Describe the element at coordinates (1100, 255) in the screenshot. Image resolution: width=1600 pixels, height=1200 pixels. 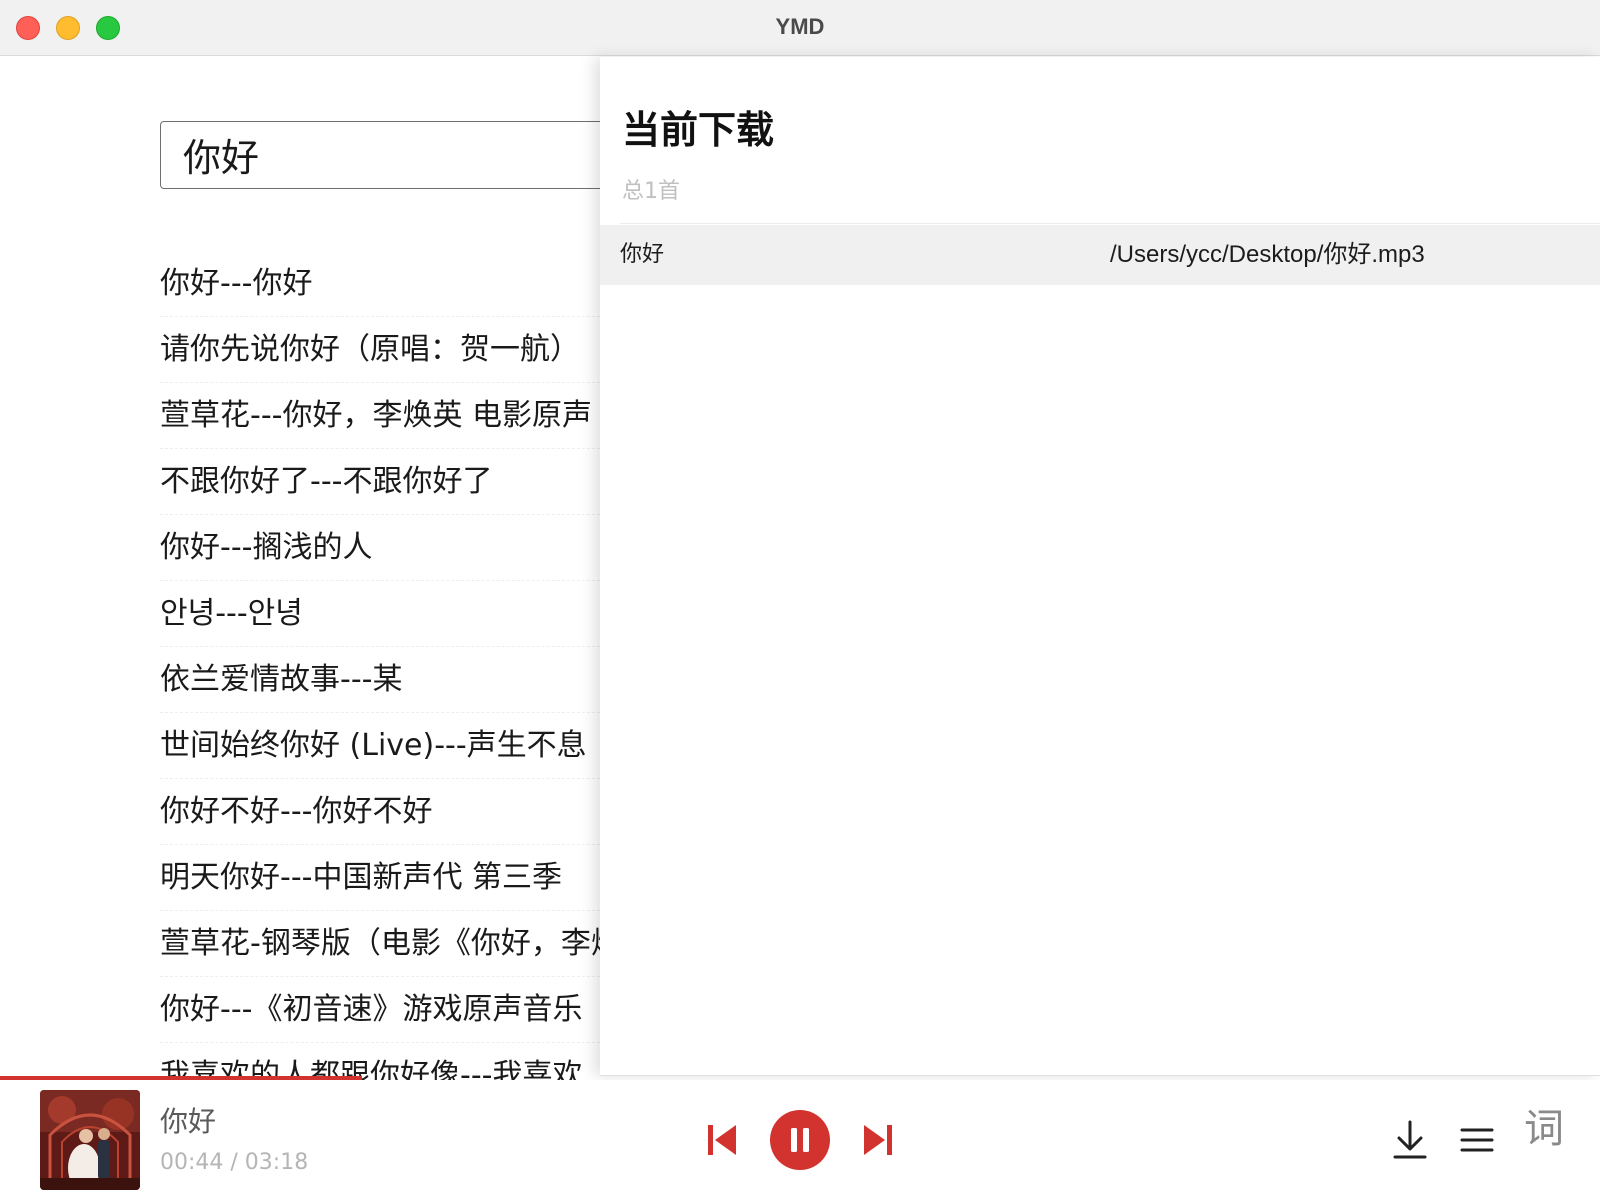
I see `download-item: 你好 /Users/ycc/Desktop/你好.mp3` at that location.